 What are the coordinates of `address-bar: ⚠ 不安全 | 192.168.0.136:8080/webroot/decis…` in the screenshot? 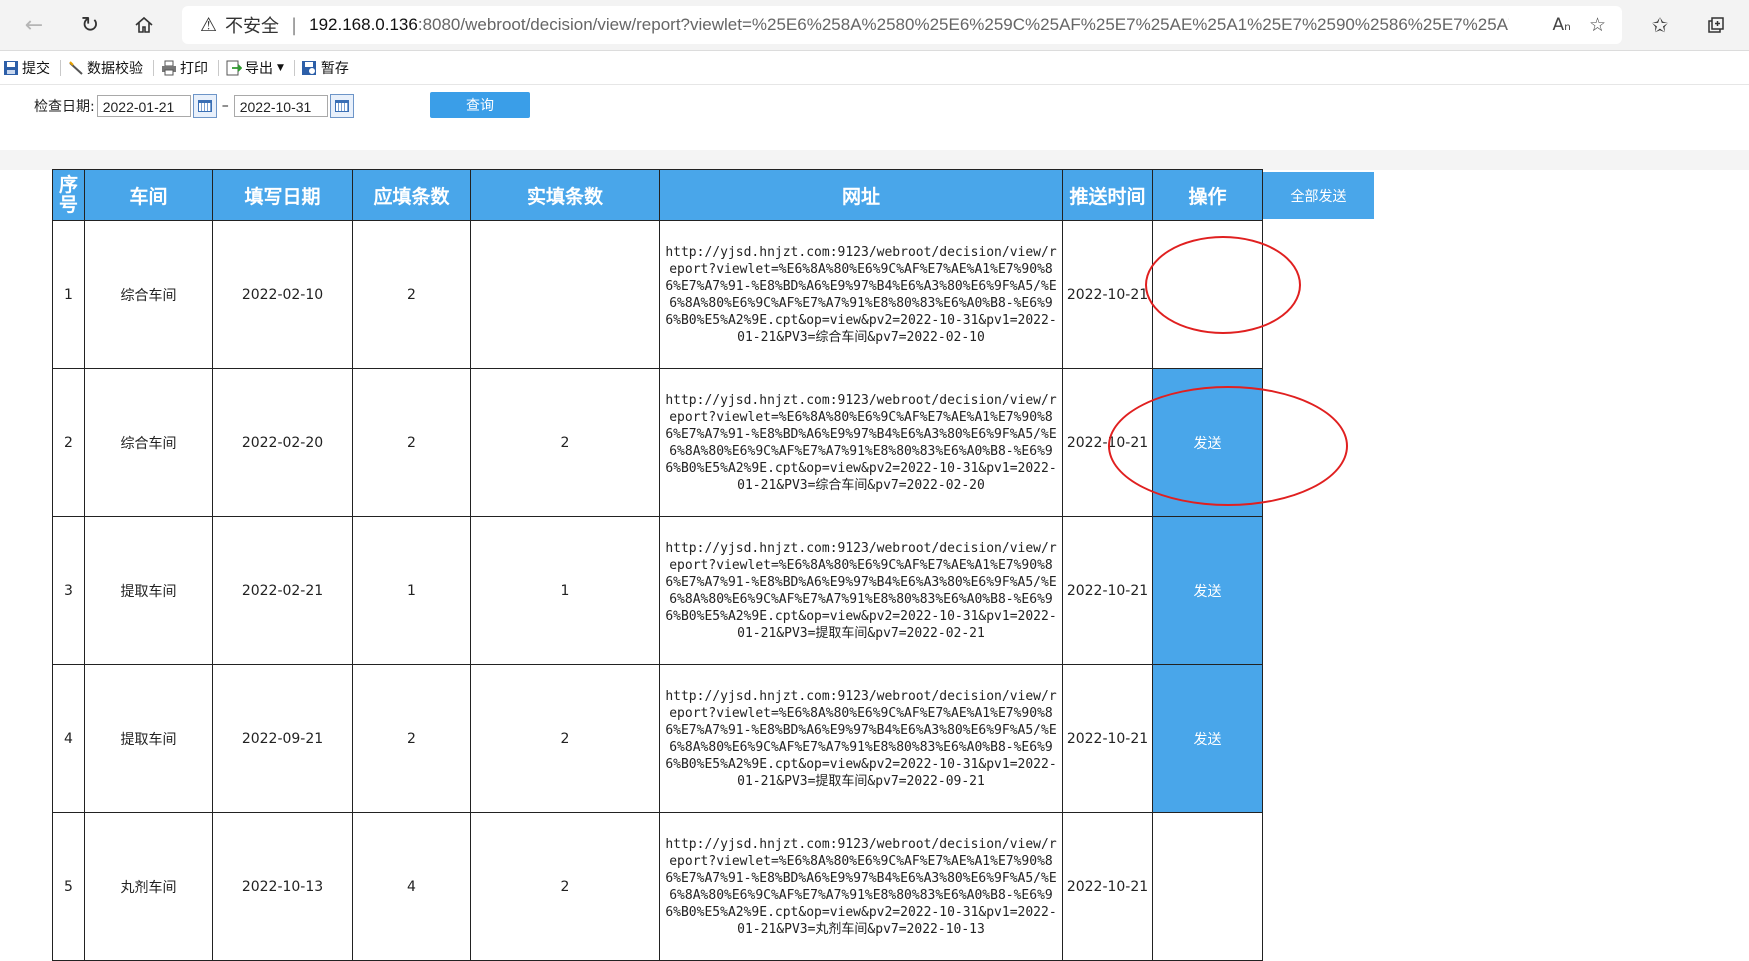 It's located at (902, 25).